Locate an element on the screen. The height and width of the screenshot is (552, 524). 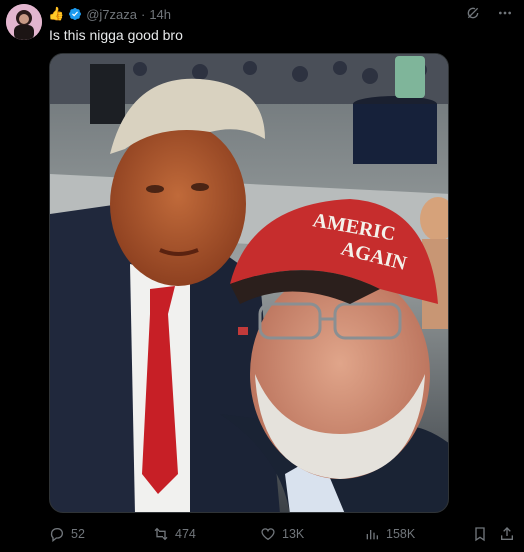
top-actions is located at coordinates (489, 13).